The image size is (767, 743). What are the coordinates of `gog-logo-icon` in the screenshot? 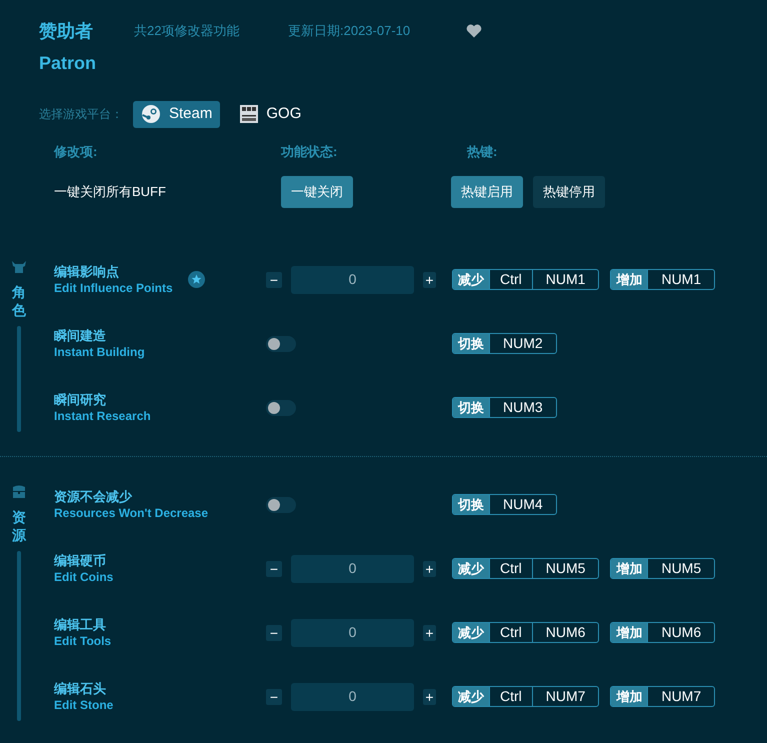 It's located at (249, 114).